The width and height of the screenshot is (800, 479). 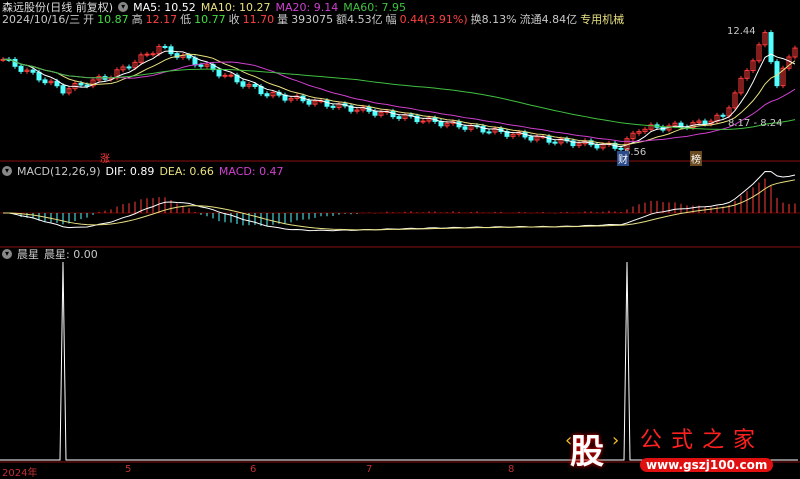 I want to click on horn-icon: ‹, so click(x=569, y=440).